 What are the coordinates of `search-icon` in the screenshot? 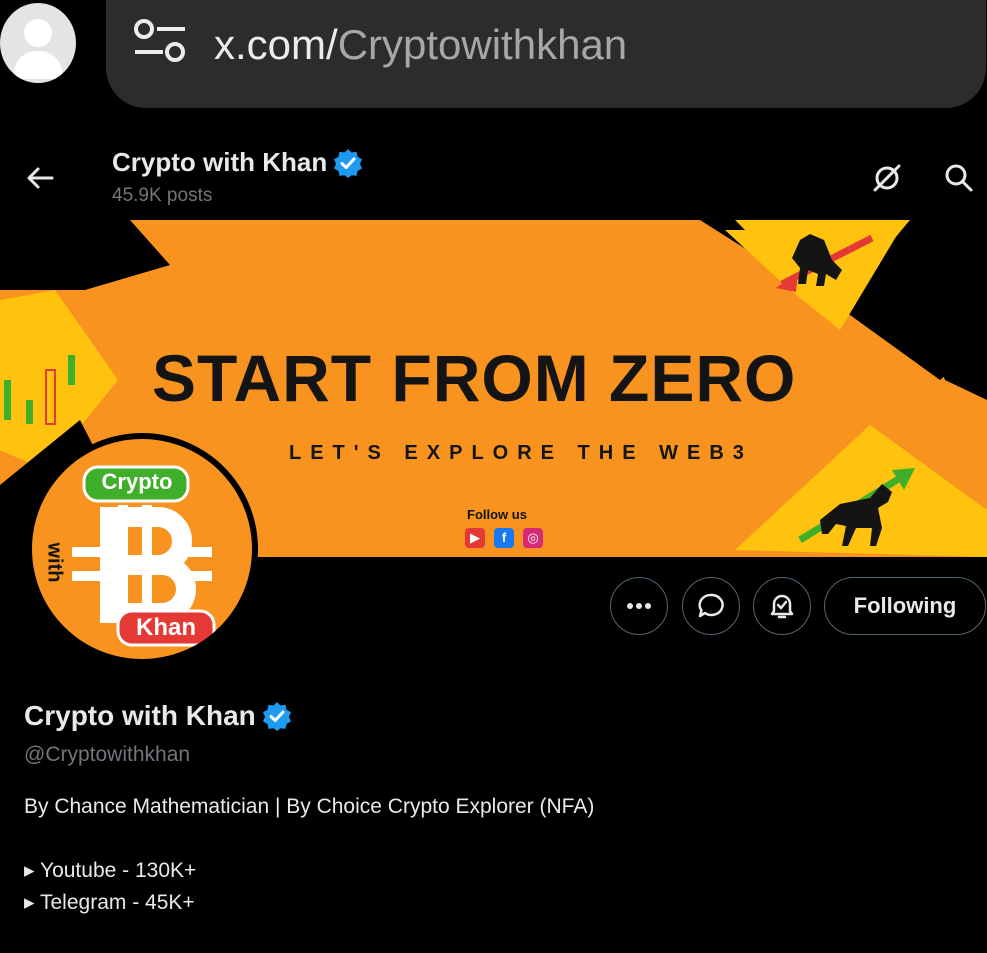 It's located at (959, 178).